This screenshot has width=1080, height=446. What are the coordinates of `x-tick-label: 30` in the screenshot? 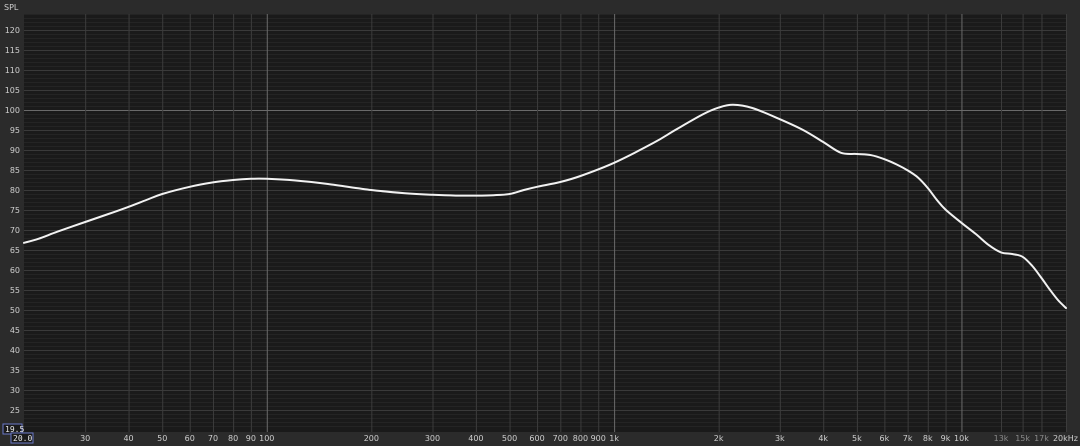 It's located at (85, 438).